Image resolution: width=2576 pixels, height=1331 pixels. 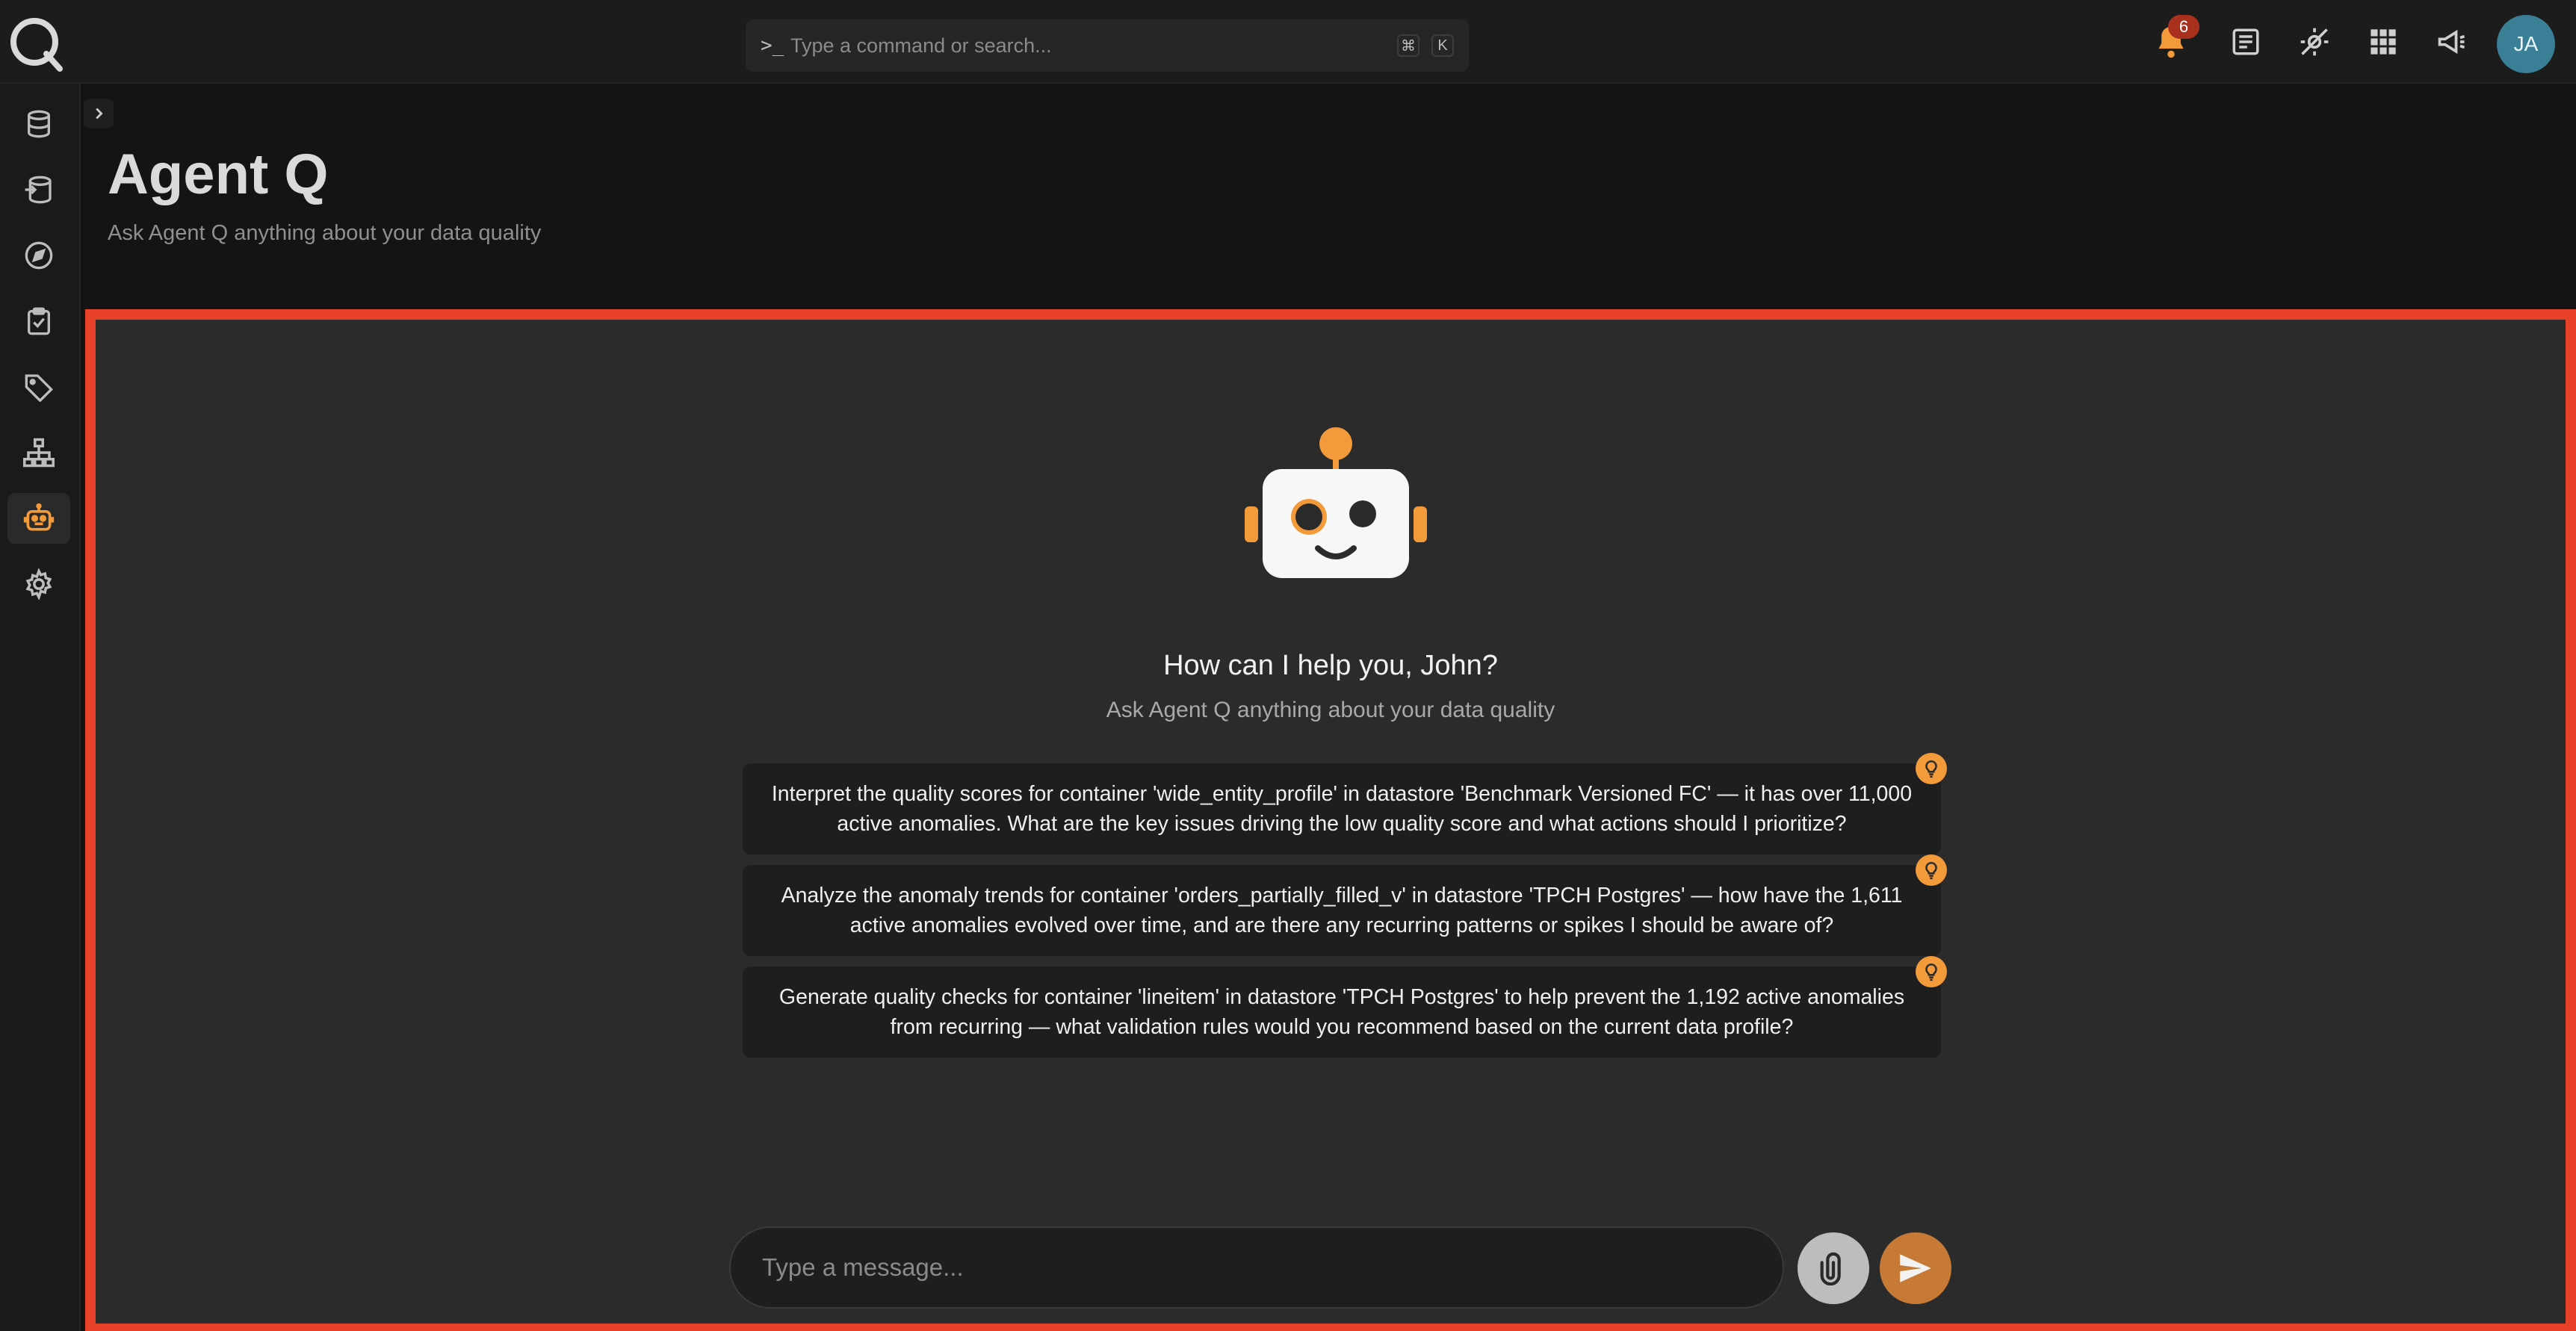 What do you see at coordinates (2183, 27) in the screenshot?
I see `notification-badge: 6` at bounding box center [2183, 27].